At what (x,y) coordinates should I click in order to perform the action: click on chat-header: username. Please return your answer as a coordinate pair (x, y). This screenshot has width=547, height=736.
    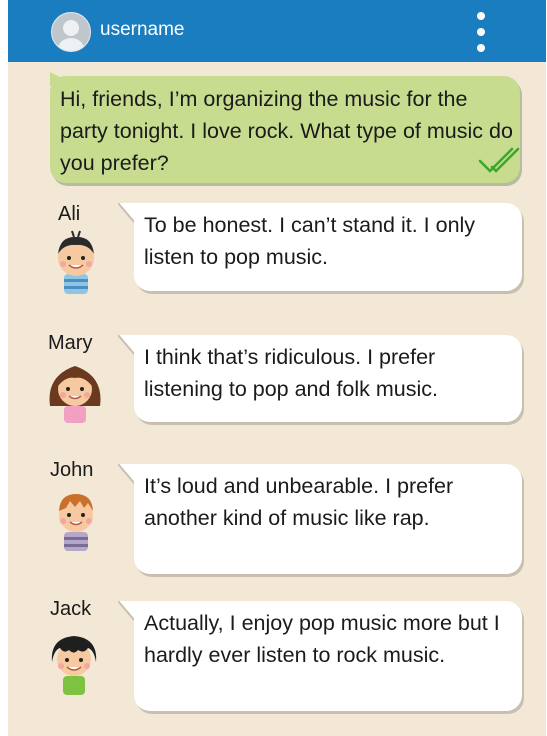
    Looking at the image, I should click on (277, 31).